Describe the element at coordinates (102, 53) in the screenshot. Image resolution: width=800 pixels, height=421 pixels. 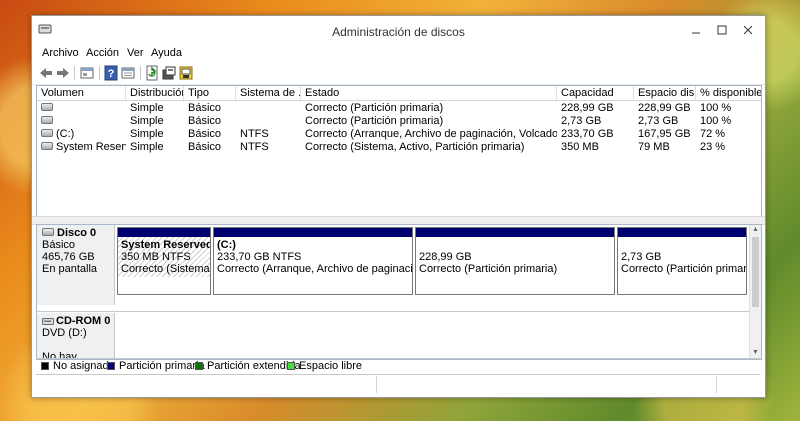
I see `menu-accion: Acción` at that location.